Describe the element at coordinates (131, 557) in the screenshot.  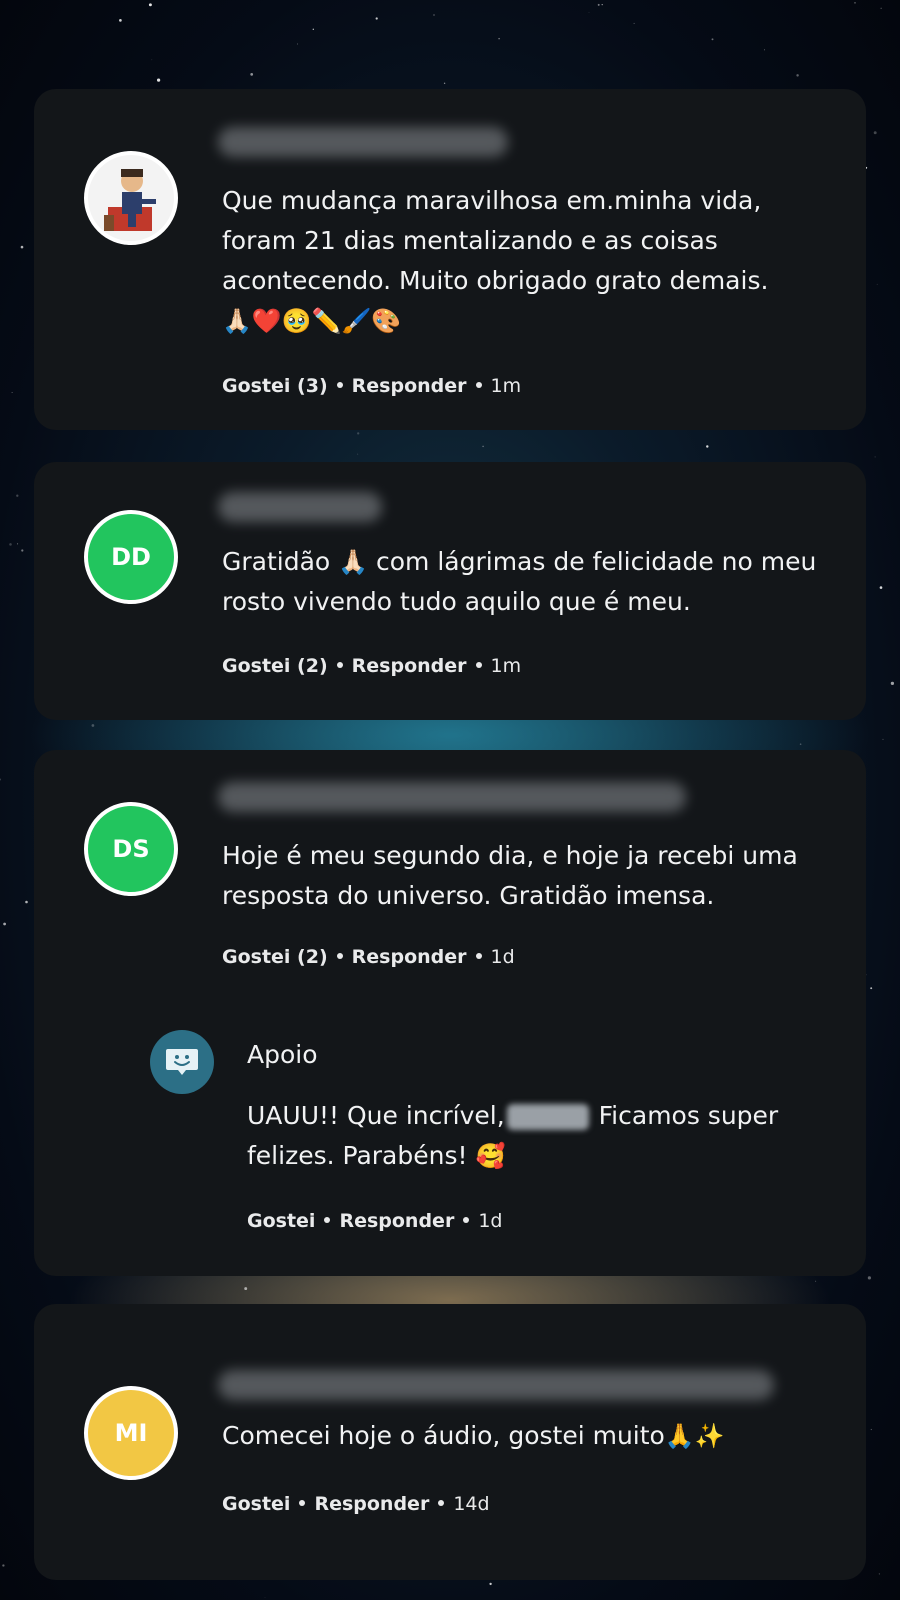
I see `avatar: DD` at that location.